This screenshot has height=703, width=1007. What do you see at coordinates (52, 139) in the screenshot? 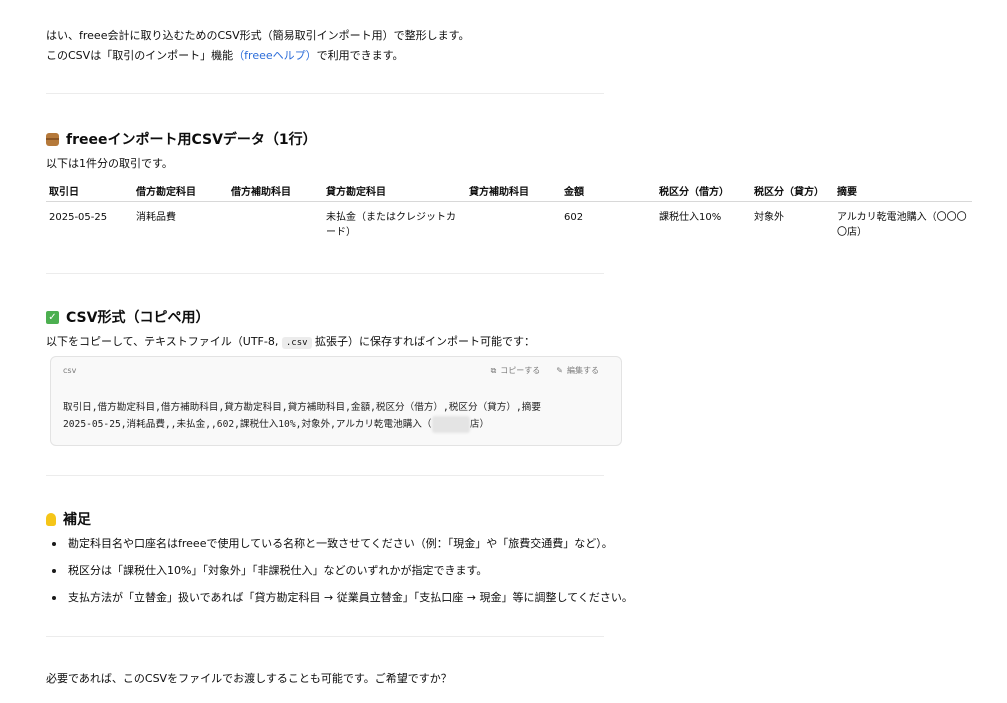
I see `package-icon` at bounding box center [52, 139].